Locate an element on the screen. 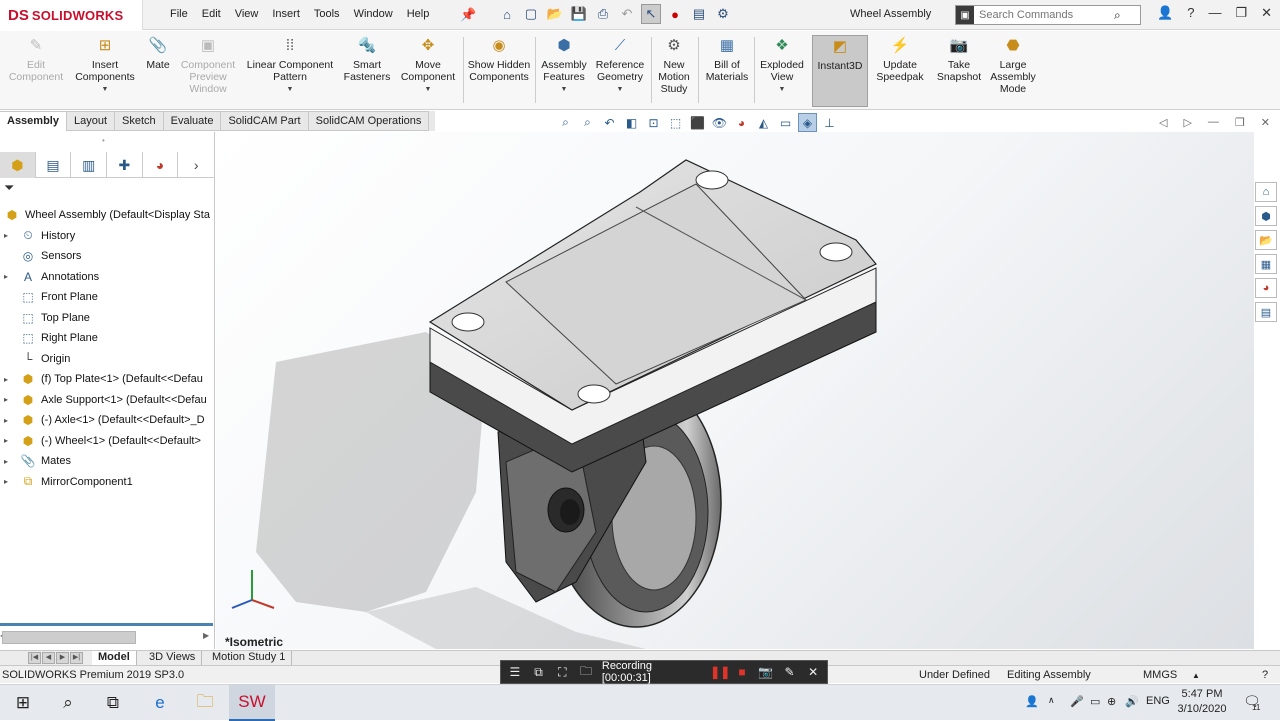 This screenshot has width=1280, height=721. view-palette-icon: ▦ is located at coordinates (1266, 264).